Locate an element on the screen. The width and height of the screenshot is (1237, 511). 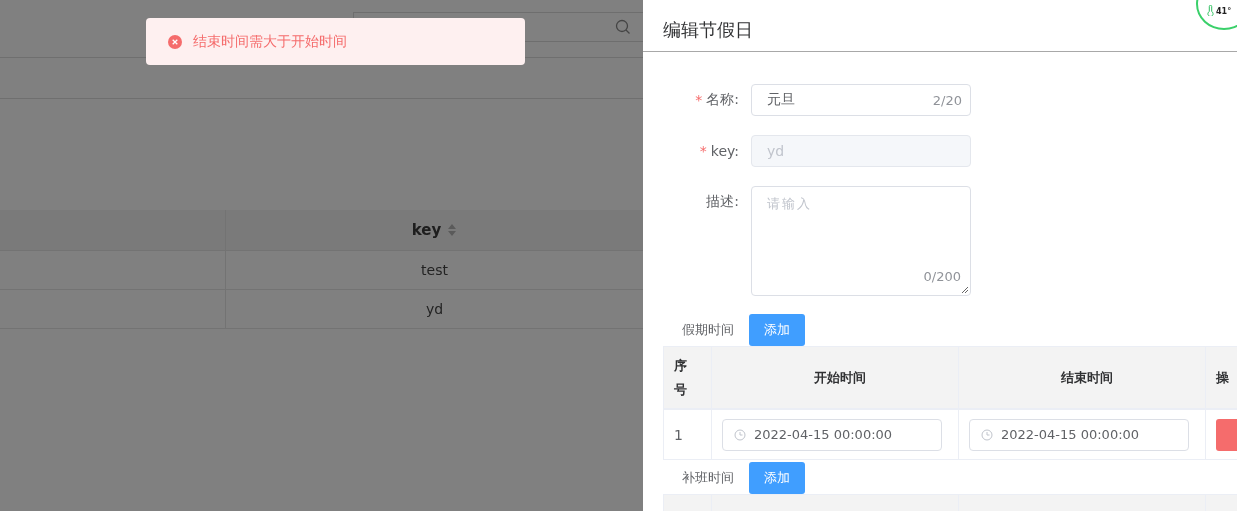
column-header: 开始时间 is located at coordinates (840, 377).